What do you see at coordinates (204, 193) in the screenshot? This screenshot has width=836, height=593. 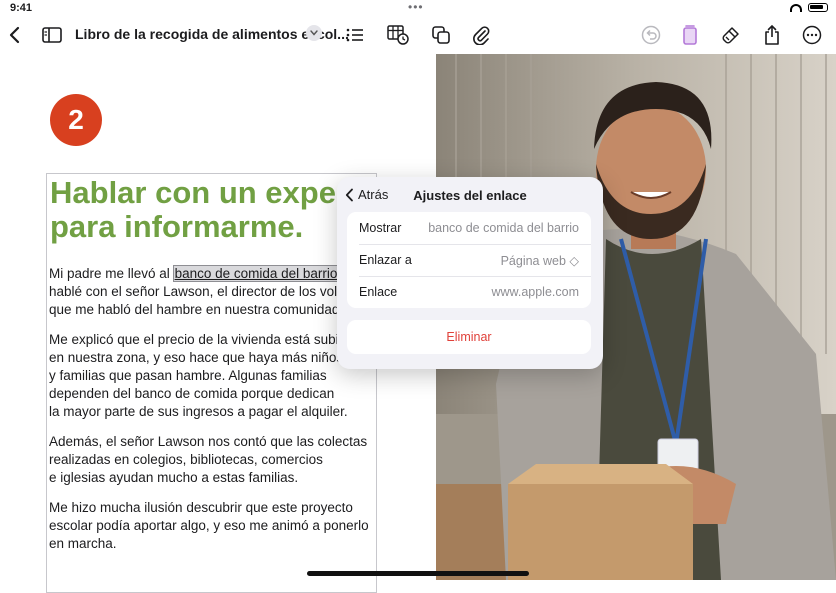 I see `heading-line-1: Hablar con un expert` at bounding box center [204, 193].